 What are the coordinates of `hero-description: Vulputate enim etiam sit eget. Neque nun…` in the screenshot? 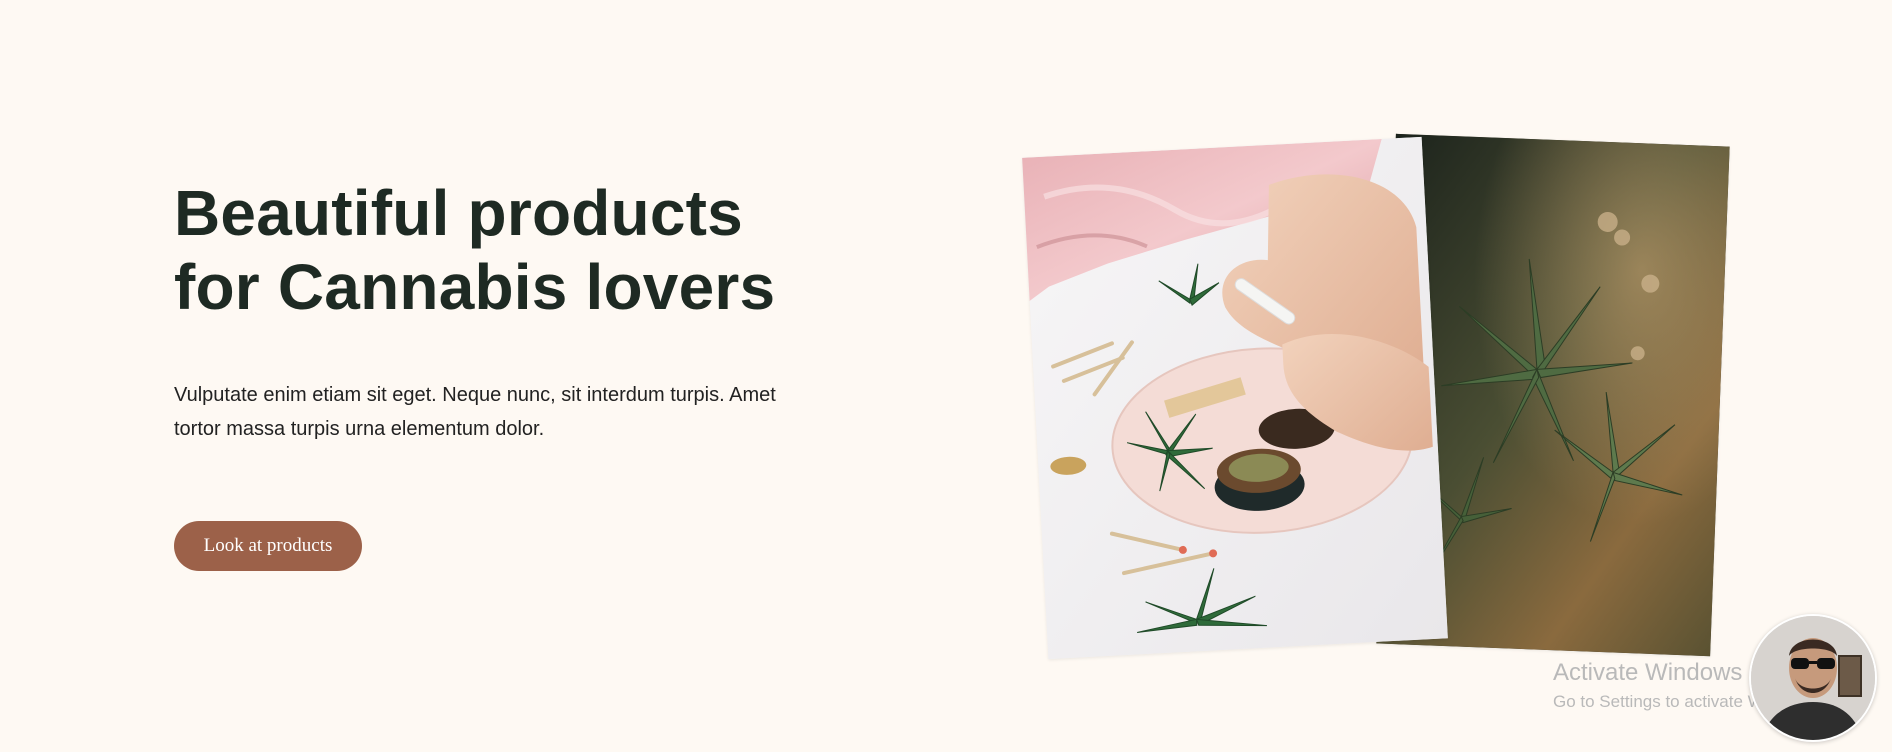 It's located at (494, 412).